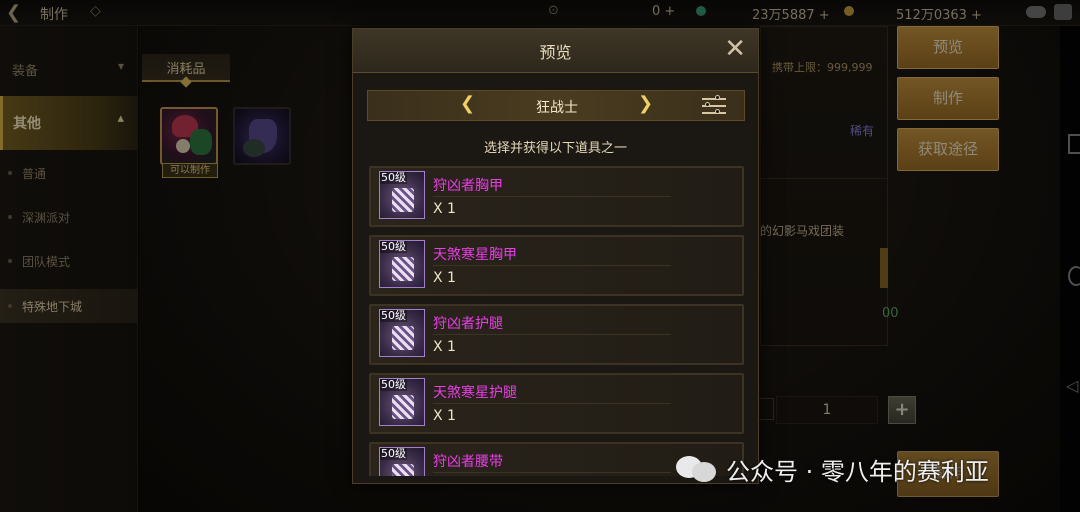 The image size is (1080, 512). What do you see at coordinates (468, 324) in the screenshot?
I see `item-name: 狩凶者护腿` at bounding box center [468, 324].